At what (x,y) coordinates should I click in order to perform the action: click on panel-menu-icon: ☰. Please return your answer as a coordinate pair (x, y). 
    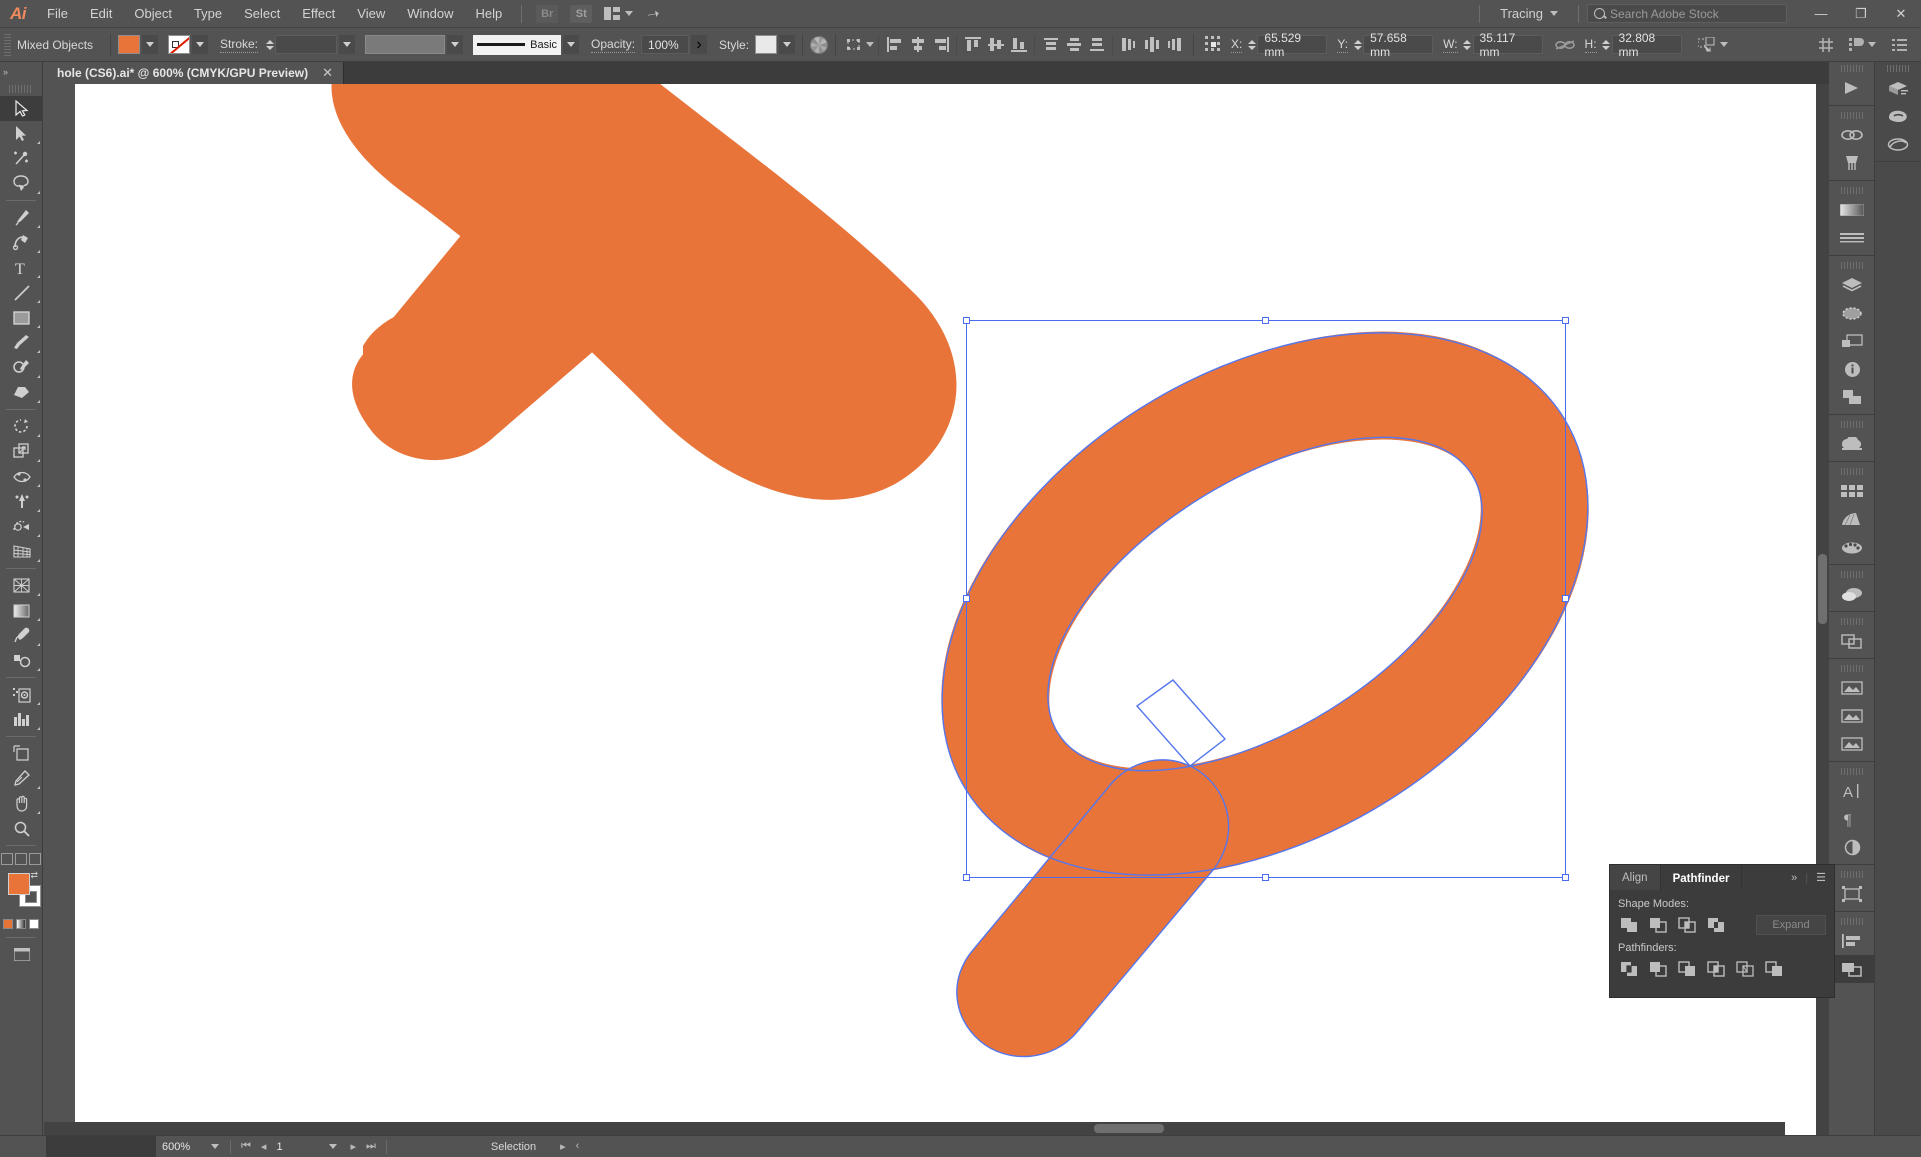
    Looking at the image, I should click on (1821, 877).